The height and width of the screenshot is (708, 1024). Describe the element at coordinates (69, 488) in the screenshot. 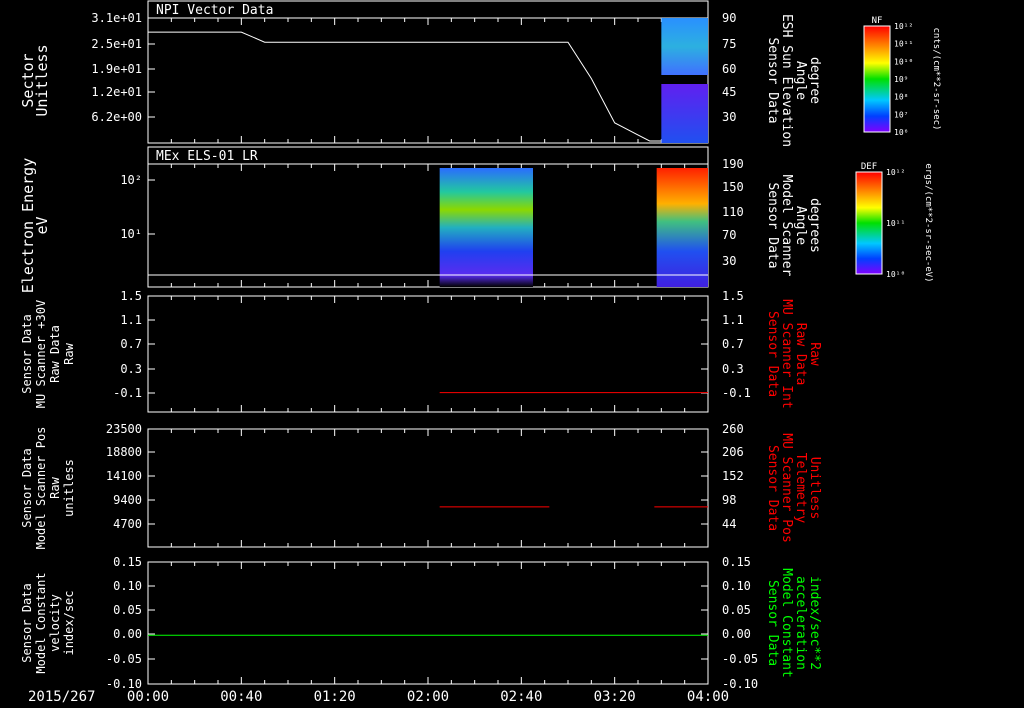

I see `y-axis-label: unitless` at that location.